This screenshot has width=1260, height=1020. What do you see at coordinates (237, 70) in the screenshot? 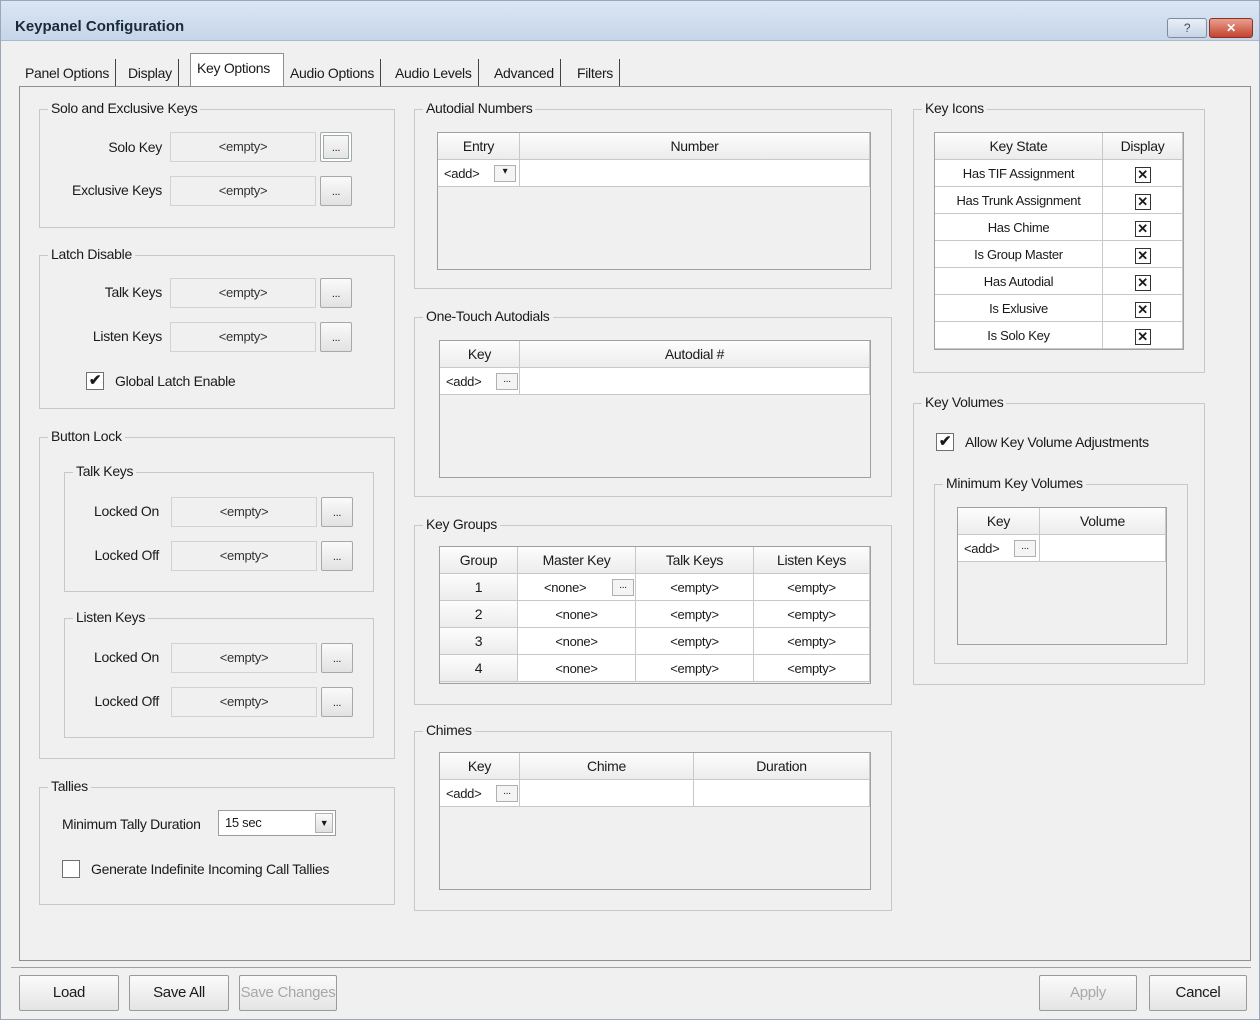
I see `tab-key-options: Key Options` at bounding box center [237, 70].